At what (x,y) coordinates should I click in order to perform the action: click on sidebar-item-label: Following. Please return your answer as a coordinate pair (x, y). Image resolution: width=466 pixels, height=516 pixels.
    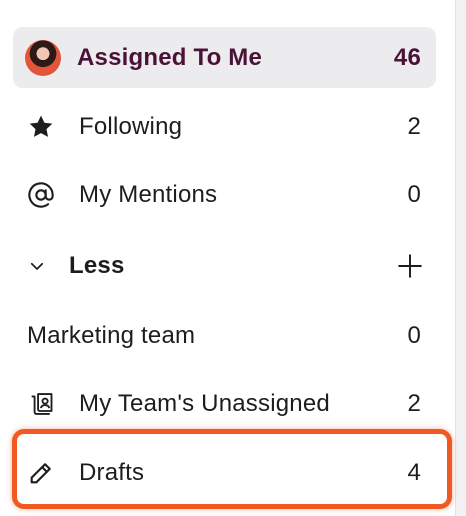
    Looking at the image, I should click on (131, 126).